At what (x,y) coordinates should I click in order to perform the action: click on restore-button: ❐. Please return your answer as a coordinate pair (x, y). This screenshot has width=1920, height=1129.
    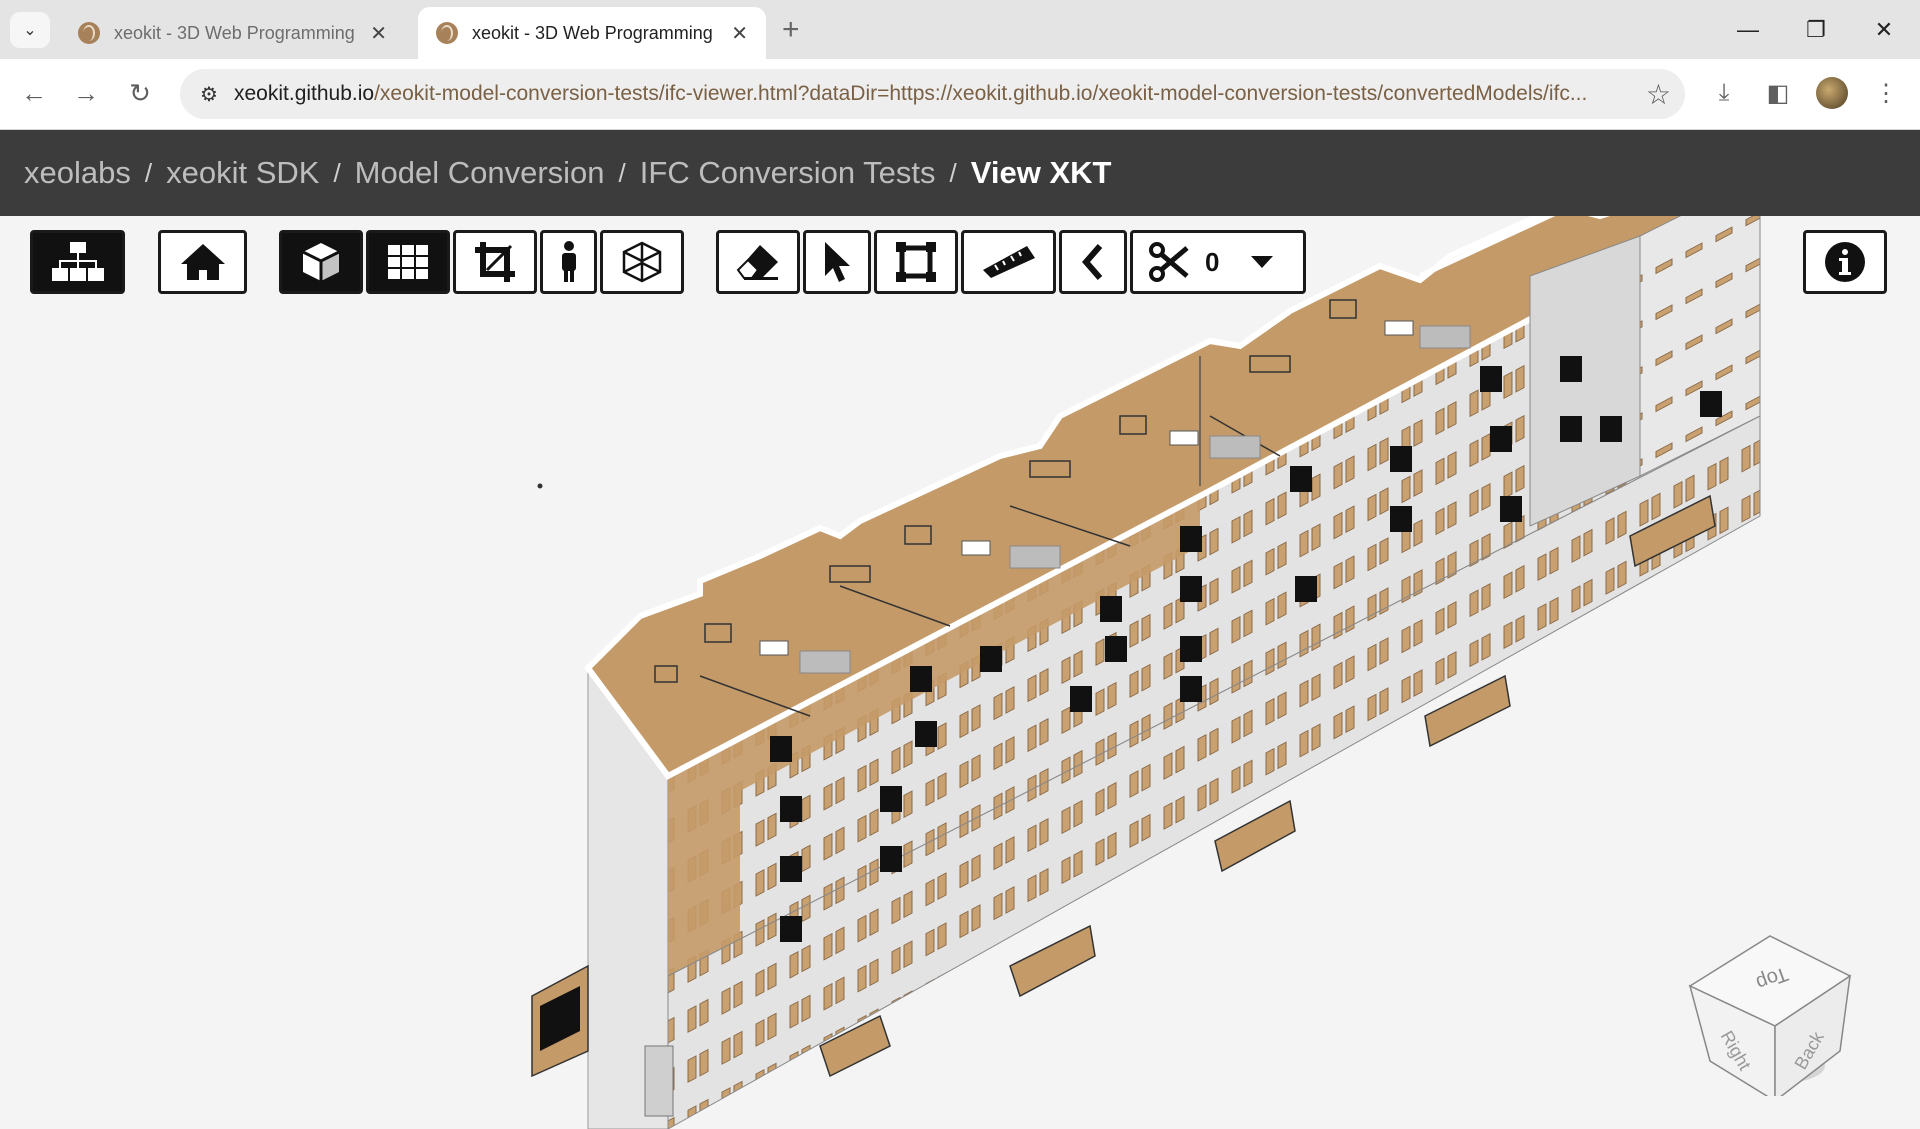
    Looking at the image, I should click on (1816, 30).